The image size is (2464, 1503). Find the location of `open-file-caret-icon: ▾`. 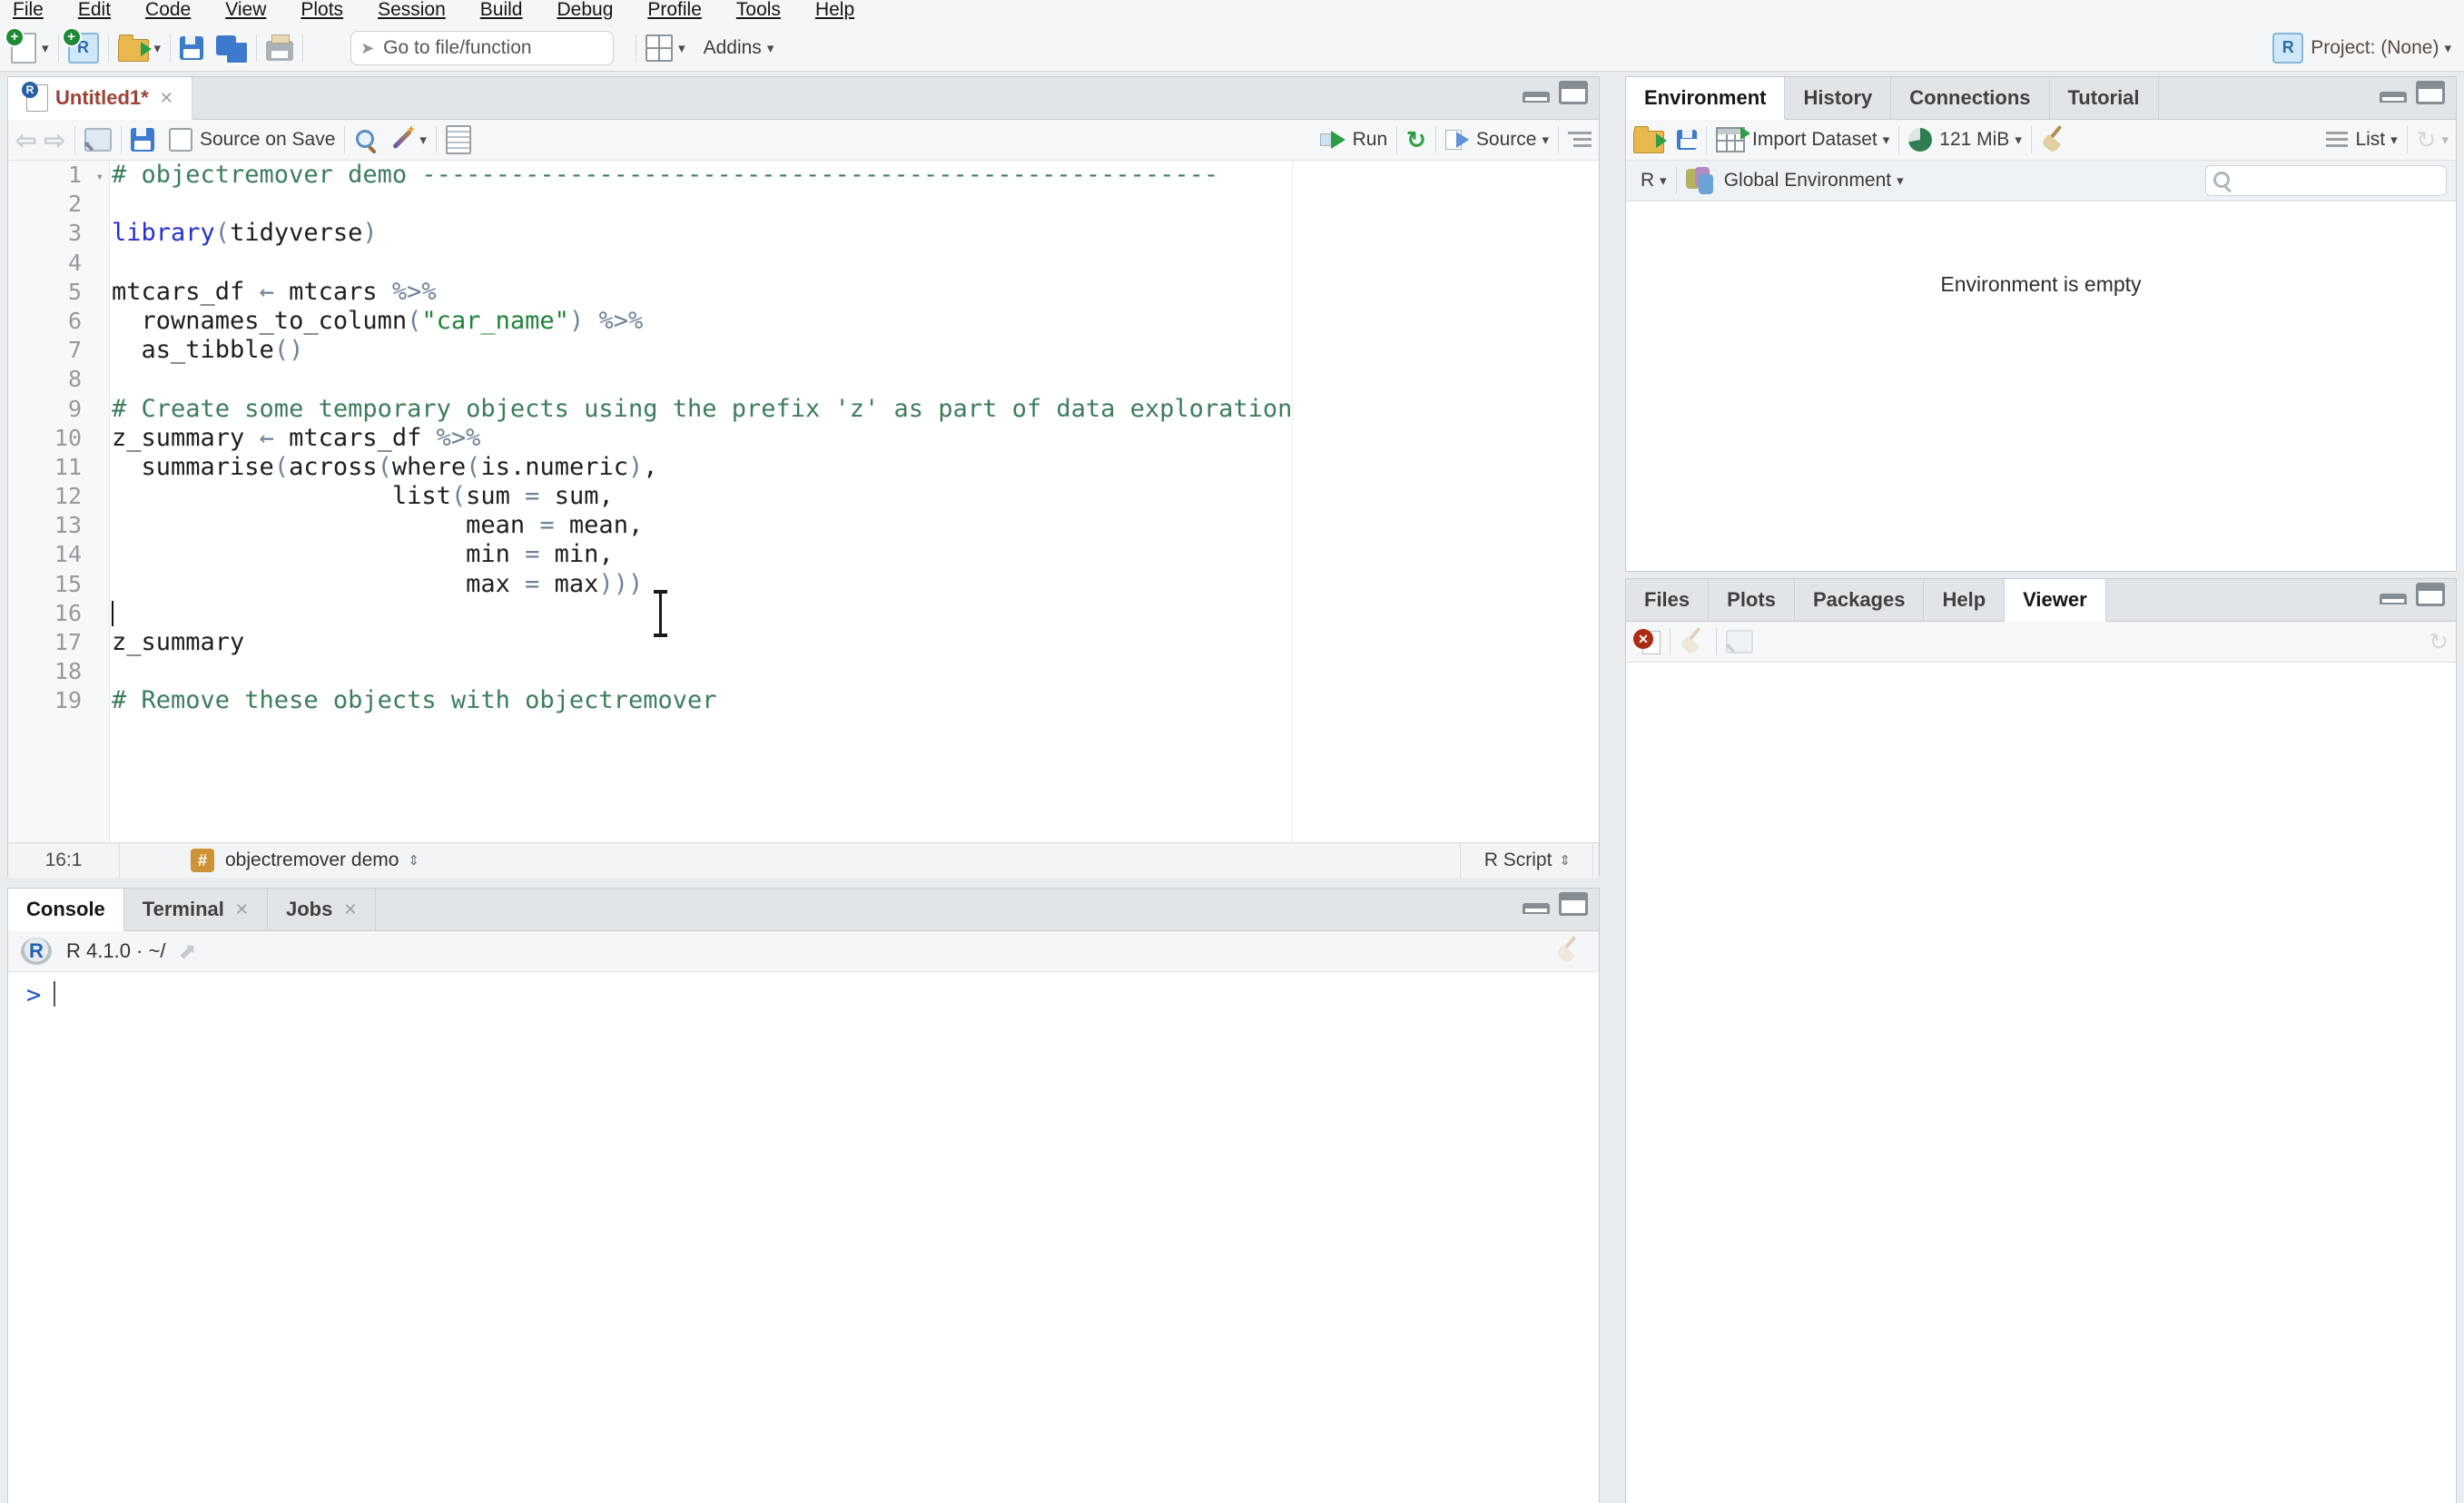

open-file-caret-icon: ▾ is located at coordinates (158, 48).